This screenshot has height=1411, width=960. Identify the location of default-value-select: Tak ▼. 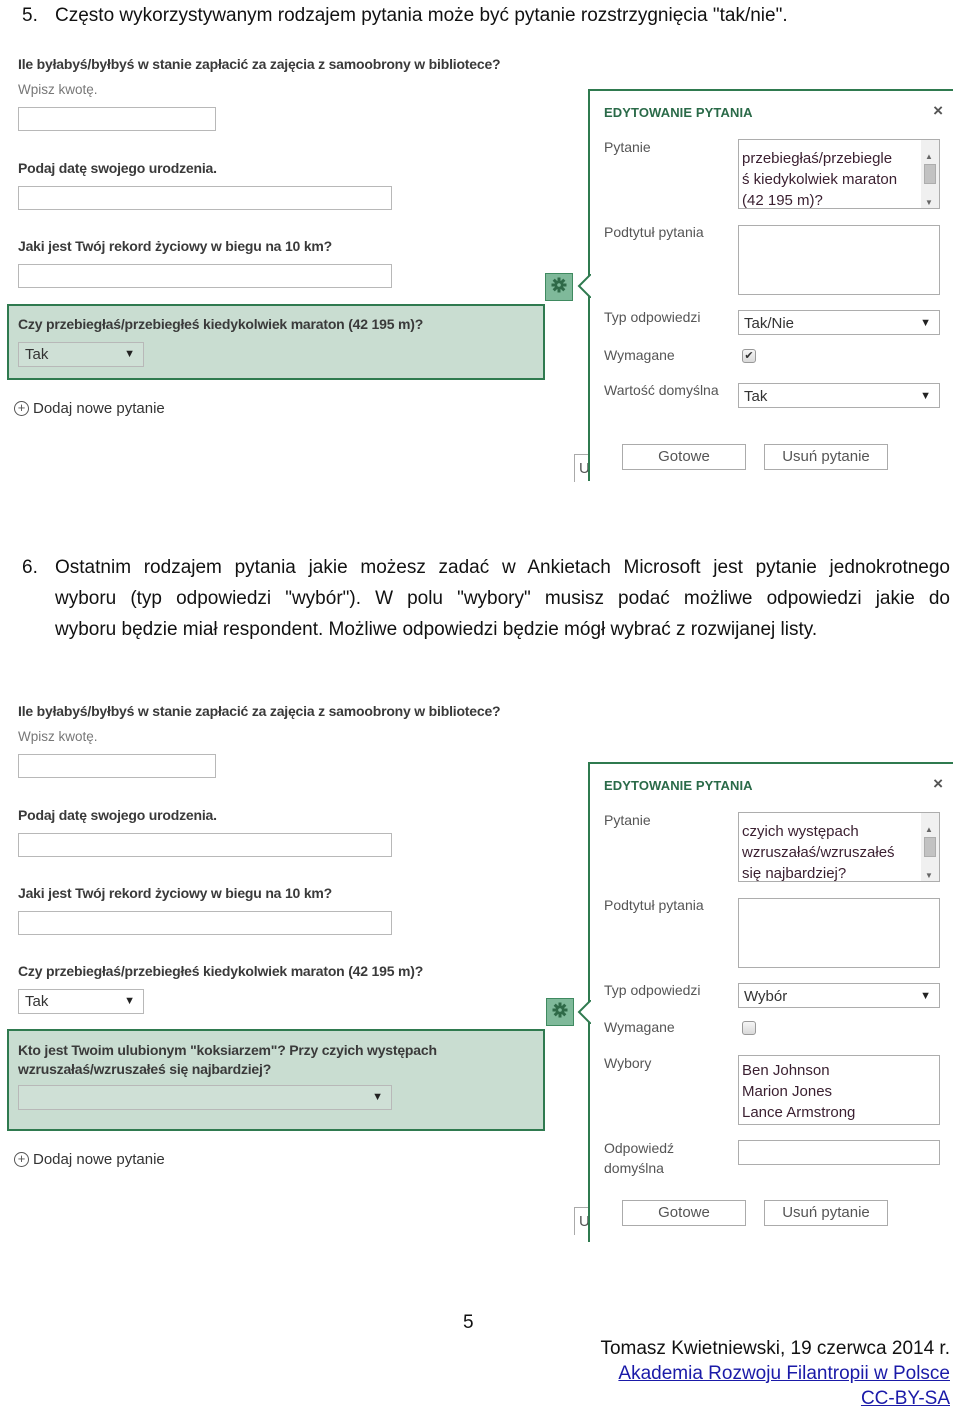
(839, 395).